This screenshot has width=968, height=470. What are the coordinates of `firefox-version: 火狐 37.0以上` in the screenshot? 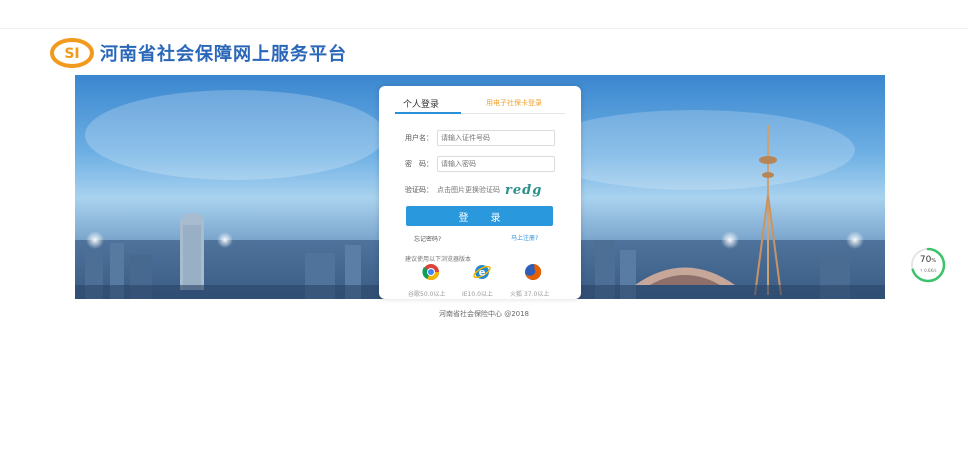 It's located at (530, 294).